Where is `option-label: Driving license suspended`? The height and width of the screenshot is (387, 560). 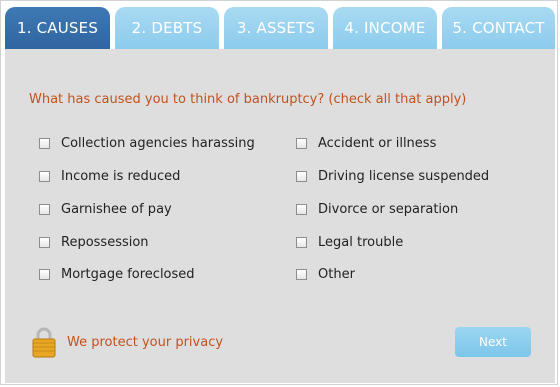 option-label: Driving license suspended is located at coordinates (404, 176).